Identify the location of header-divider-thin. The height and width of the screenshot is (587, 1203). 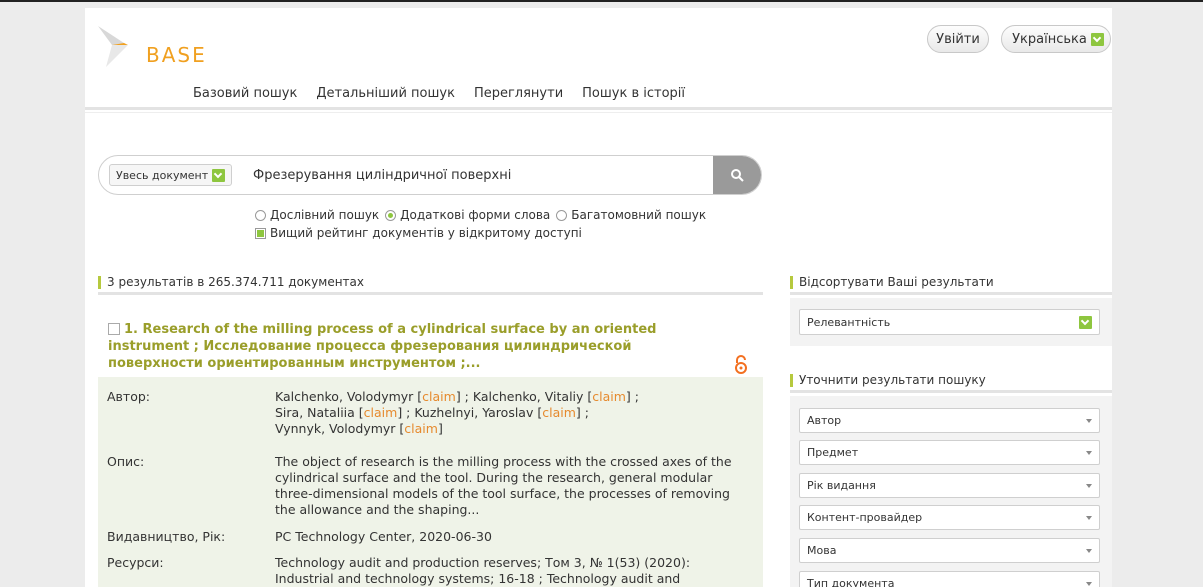
(598, 112).